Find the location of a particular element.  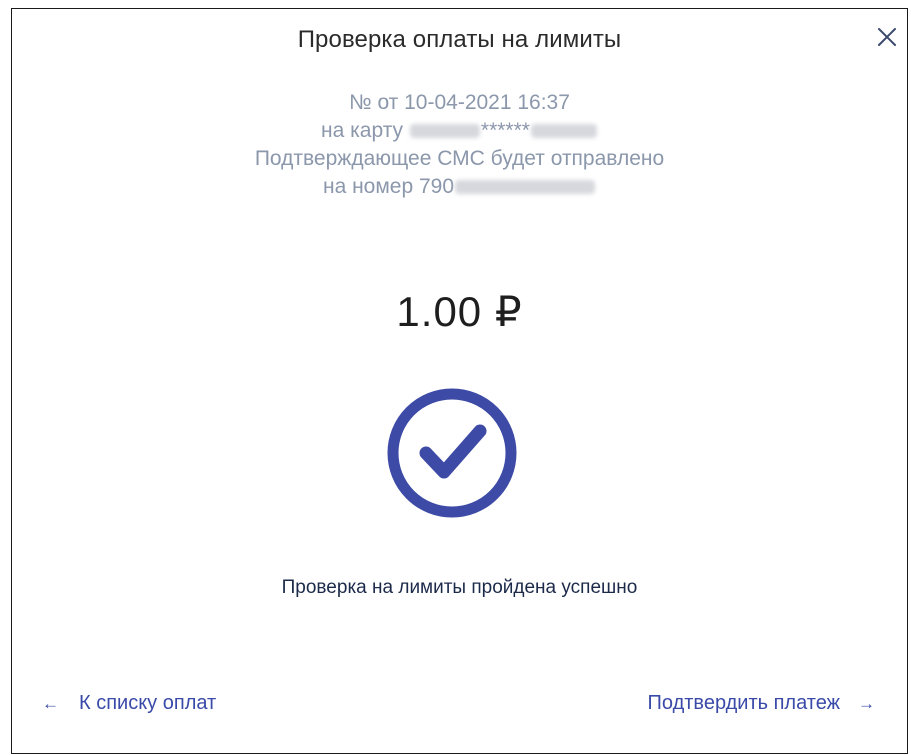

phone-line: на номер 790 is located at coordinates (459, 187).